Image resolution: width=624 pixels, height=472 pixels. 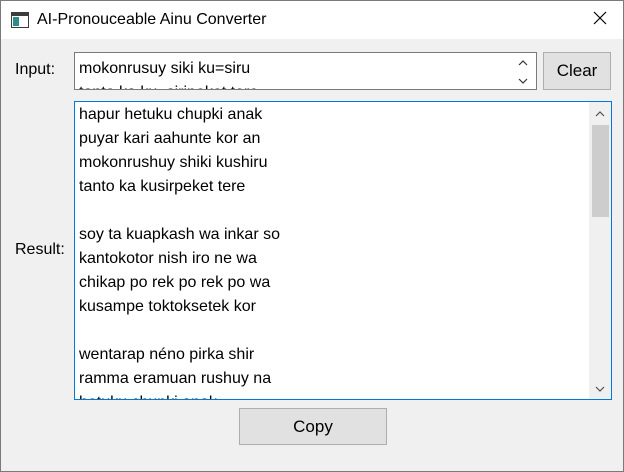 I want to click on scrollbar-thumb, so click(x=600, y=171).